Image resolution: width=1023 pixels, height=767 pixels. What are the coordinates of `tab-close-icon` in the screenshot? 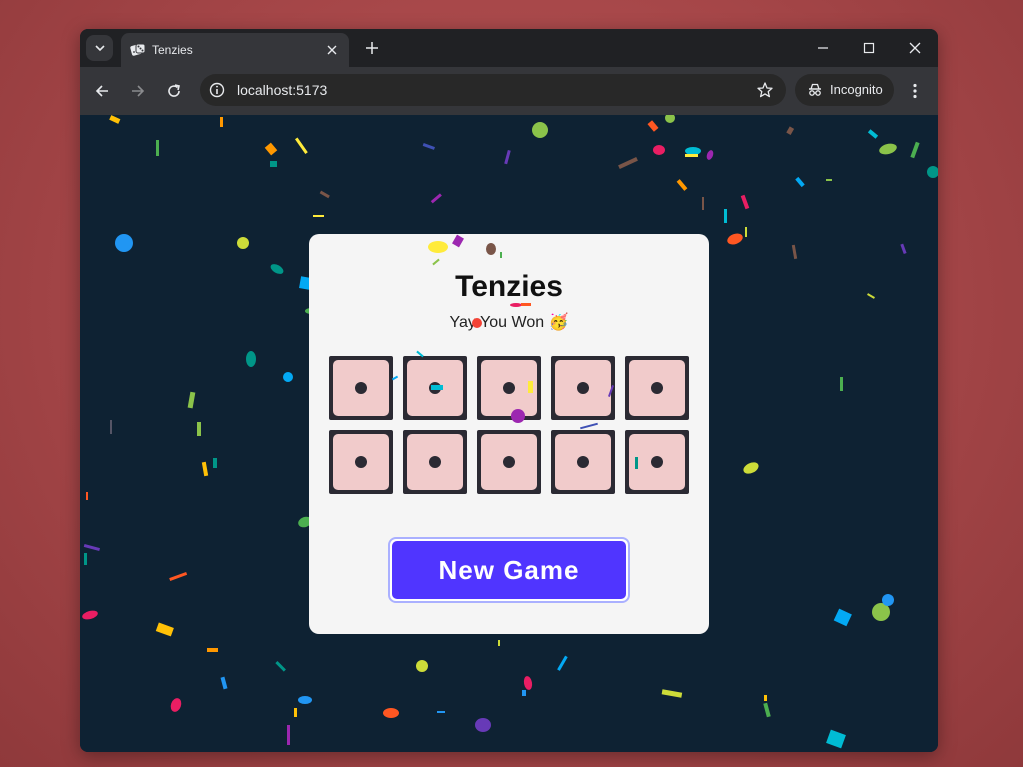 It's located at (332, 50).